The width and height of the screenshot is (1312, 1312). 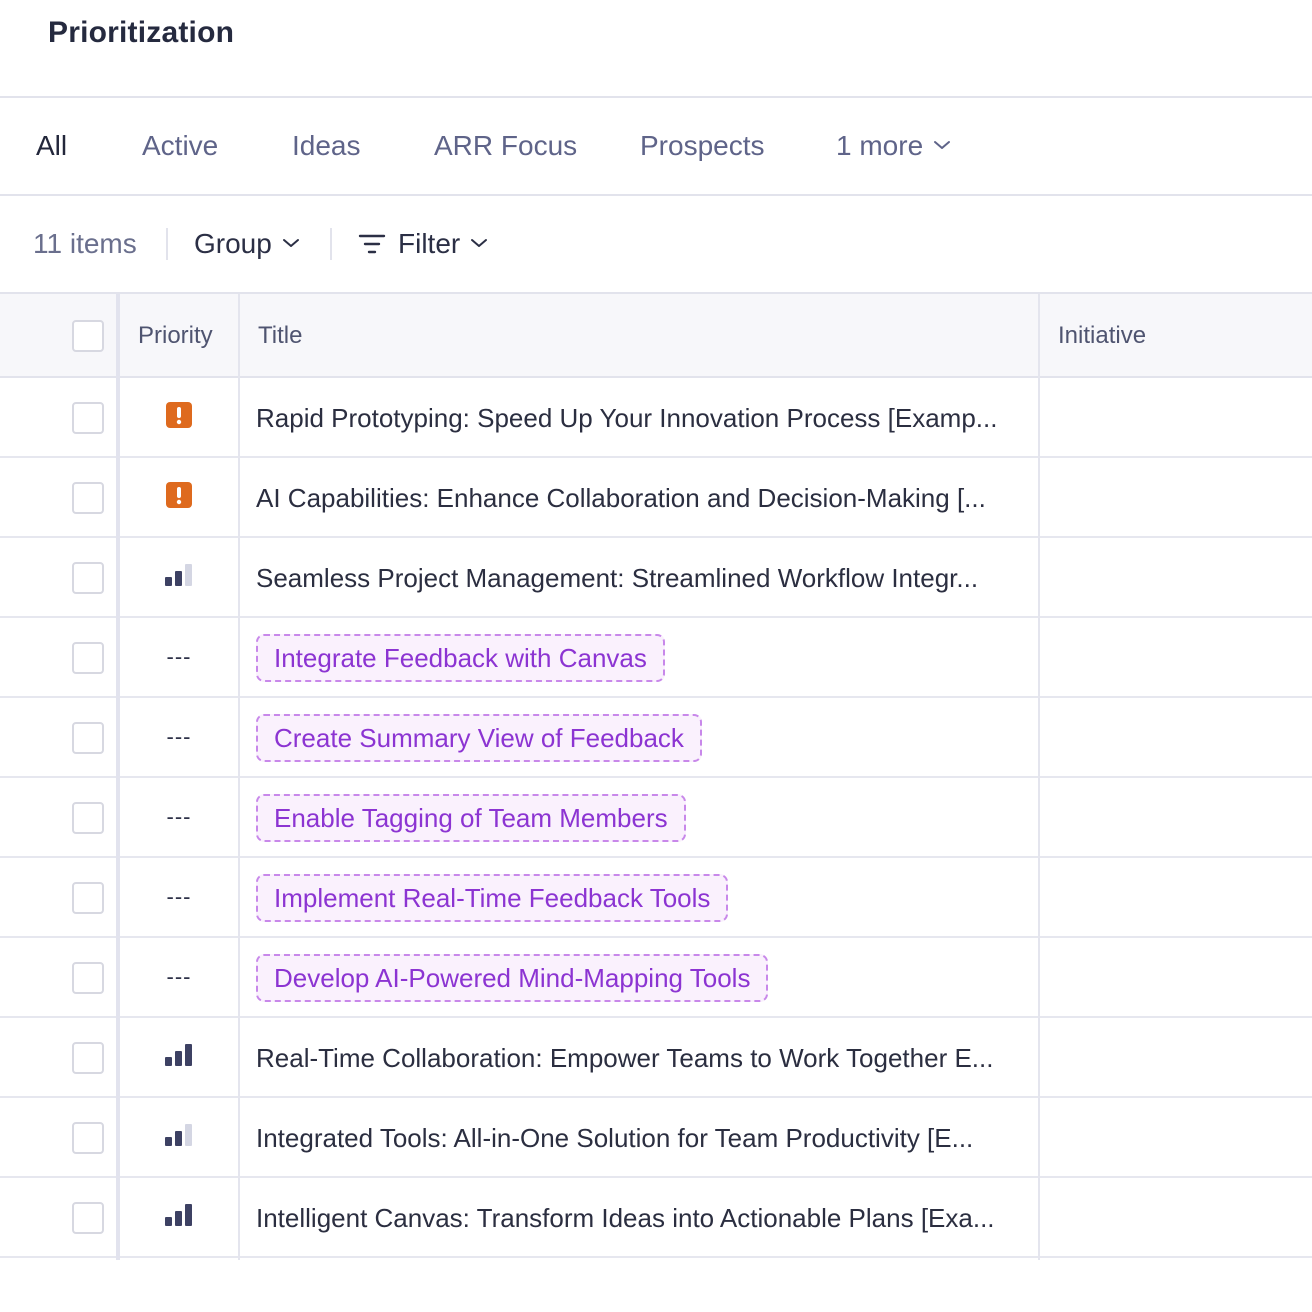 I want to click on table-row: --- Develop AI-Powered Mind-Mapping Tools, so click(x=656, y=978).